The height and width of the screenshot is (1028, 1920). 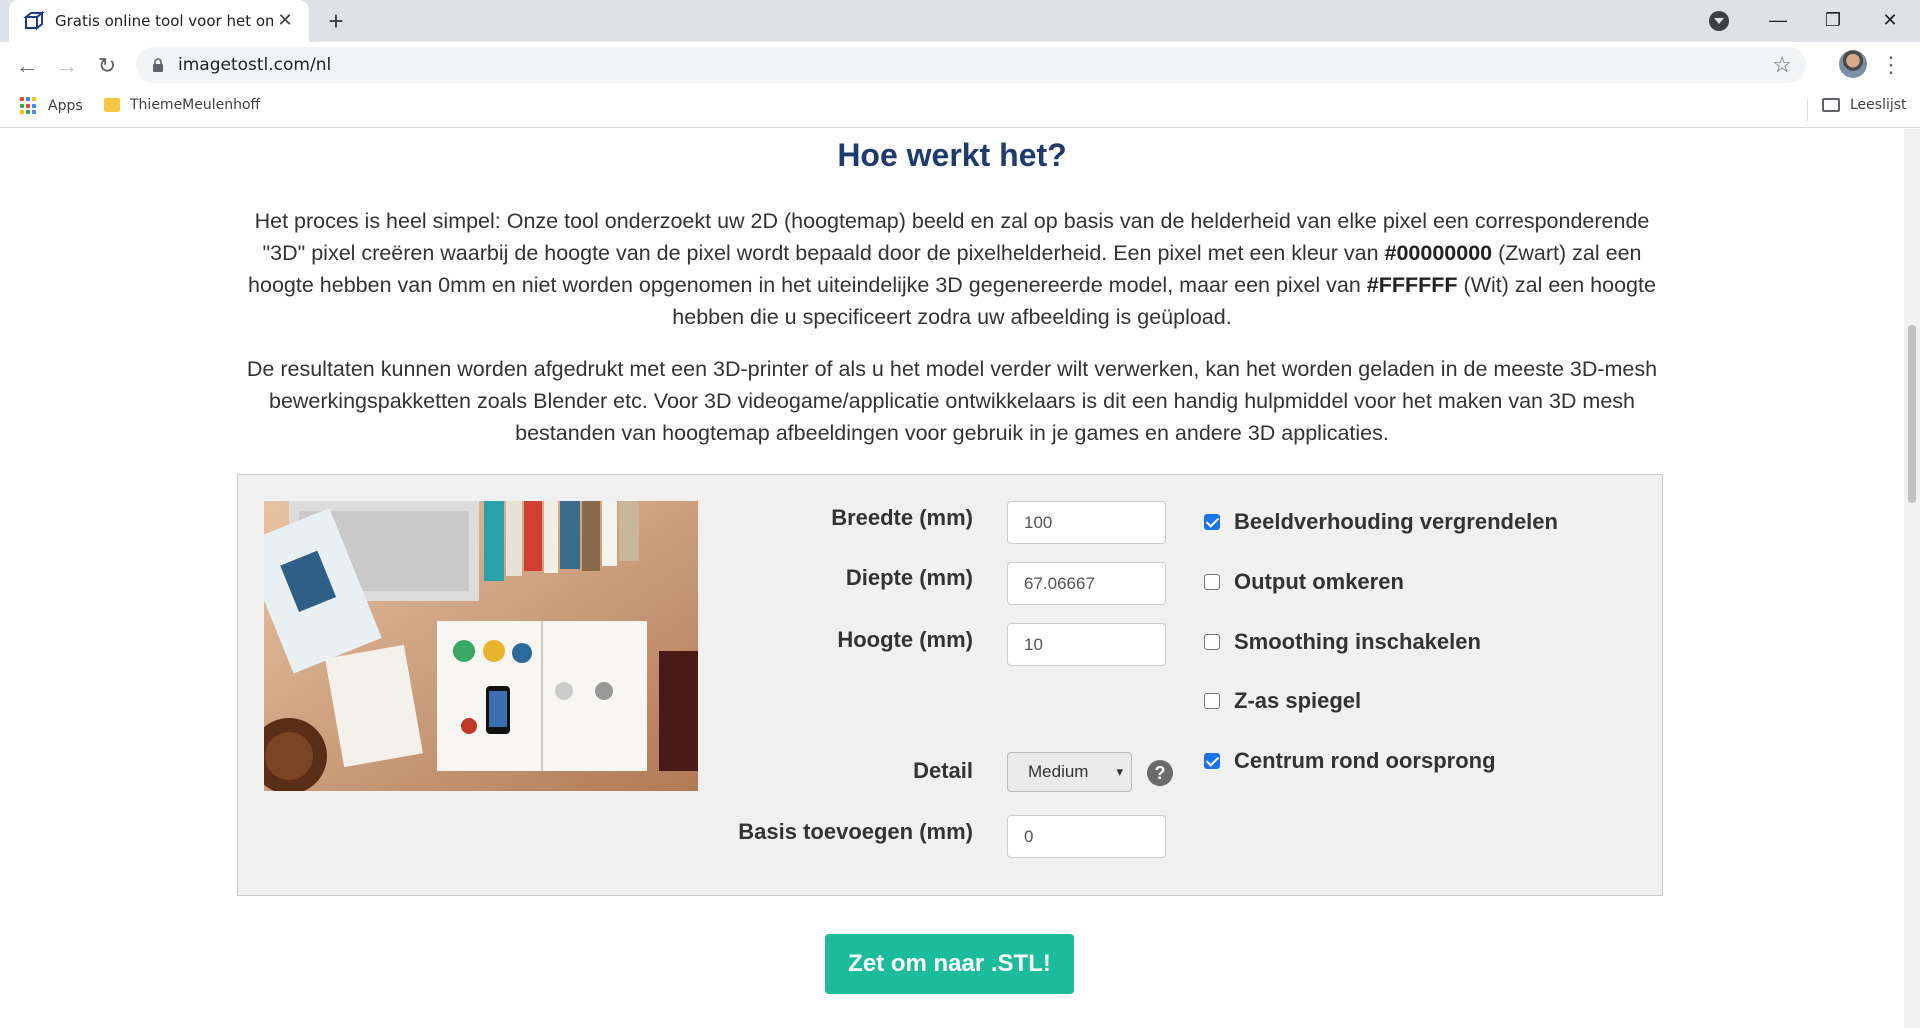 I want to click on lock-icon, so click(x=158, y=65).